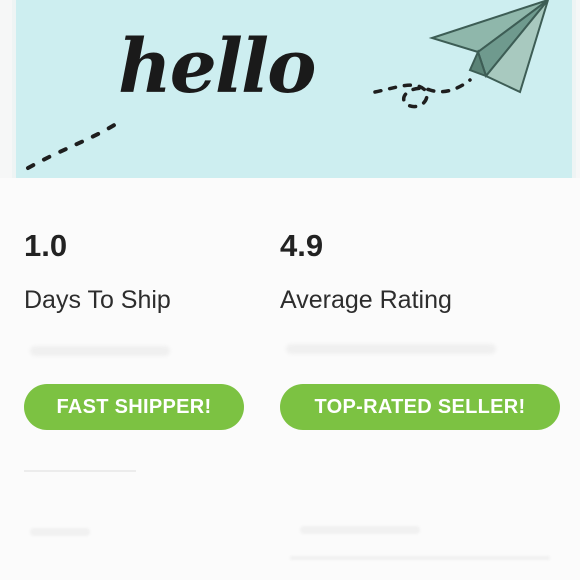  I want to click on flight-trail, so click(72, 146).